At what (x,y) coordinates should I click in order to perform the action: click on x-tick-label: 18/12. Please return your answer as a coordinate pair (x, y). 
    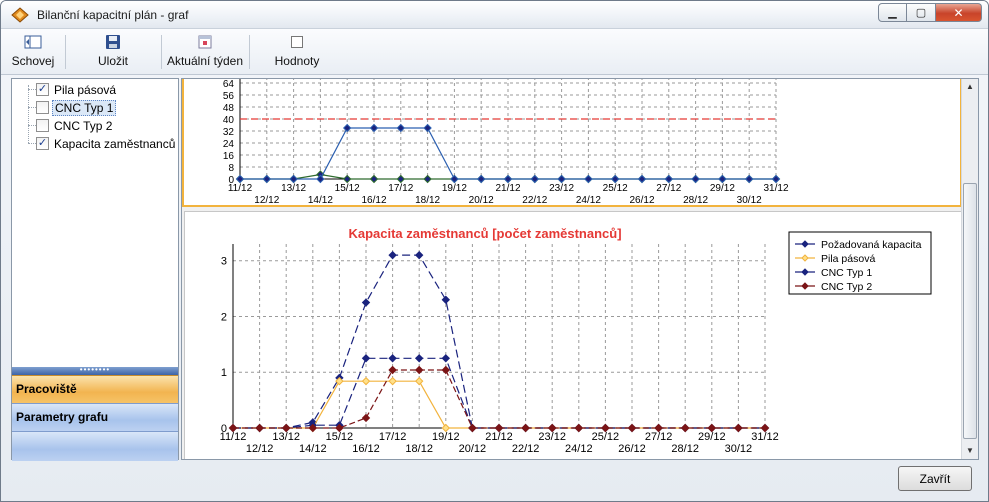
    Looking at the image, I should click on (427, 200).